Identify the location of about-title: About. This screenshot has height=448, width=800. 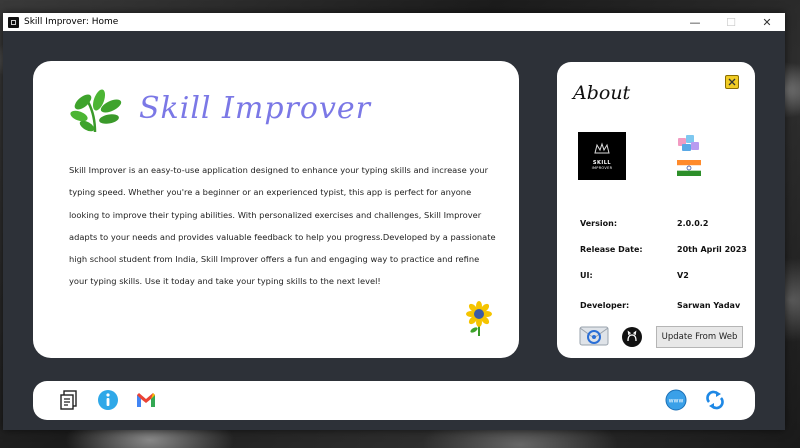
(602, 93).